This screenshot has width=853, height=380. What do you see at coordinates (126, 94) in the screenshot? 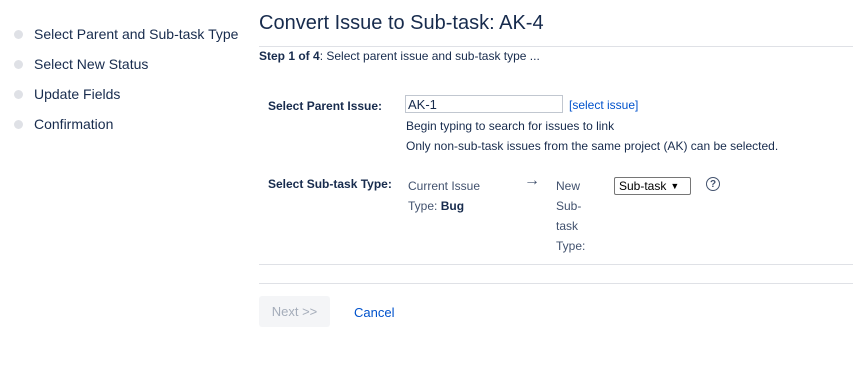
I see `step-update-fields: Update Fields` at bounding box center [126, 94].